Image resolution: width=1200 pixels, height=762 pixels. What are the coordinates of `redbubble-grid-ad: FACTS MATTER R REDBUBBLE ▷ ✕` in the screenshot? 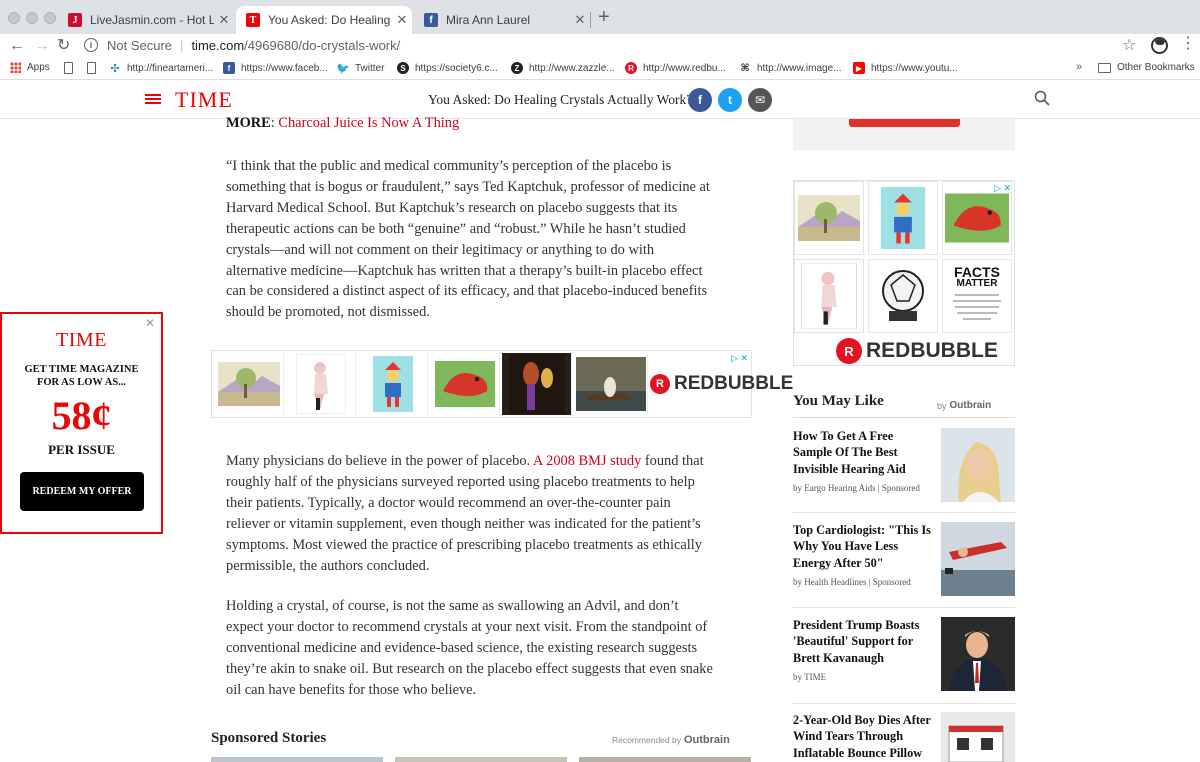 It's located at (904, 273).